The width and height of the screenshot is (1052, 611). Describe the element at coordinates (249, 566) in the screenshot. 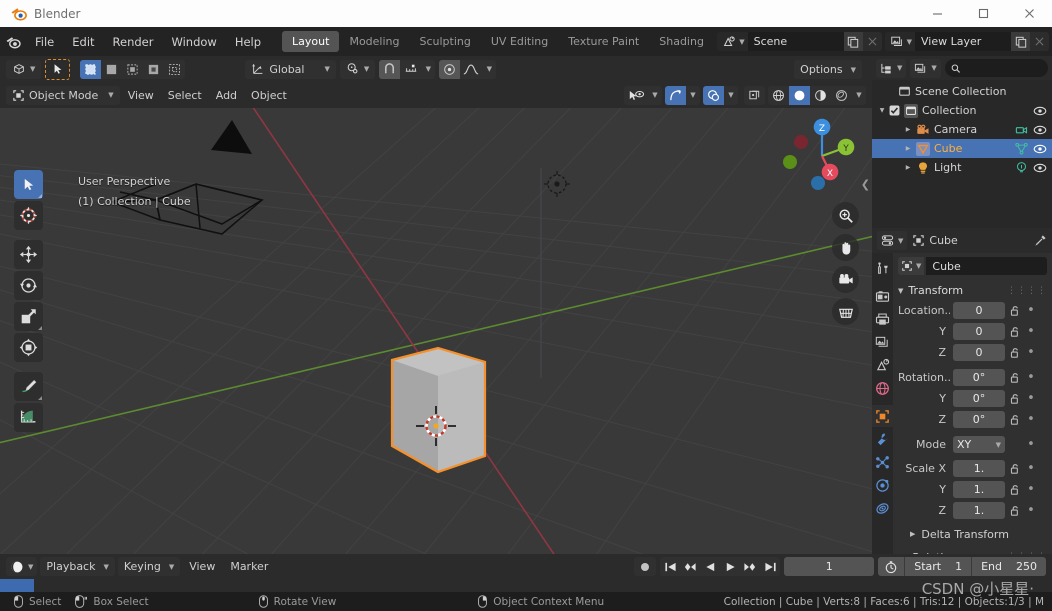

I see `timeline-menu-marker: Marker` at that location.